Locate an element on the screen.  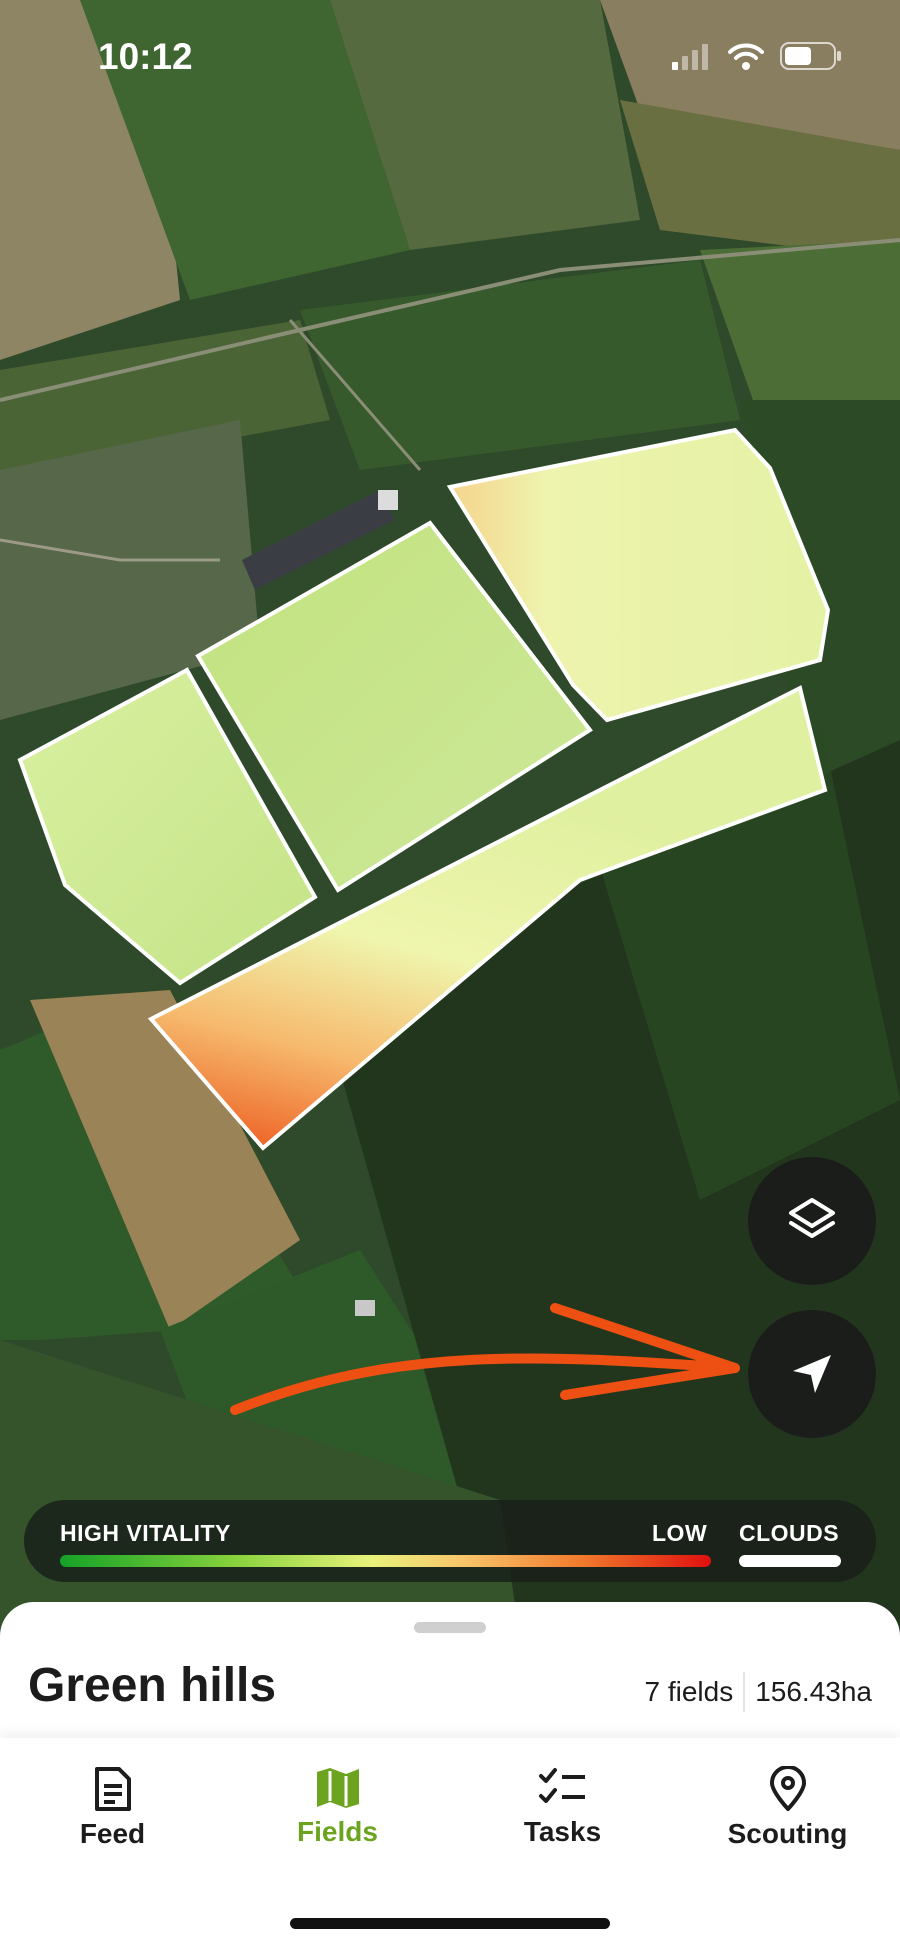
tab-scouting-label: Scouting is located at coordinates (787, 1833).